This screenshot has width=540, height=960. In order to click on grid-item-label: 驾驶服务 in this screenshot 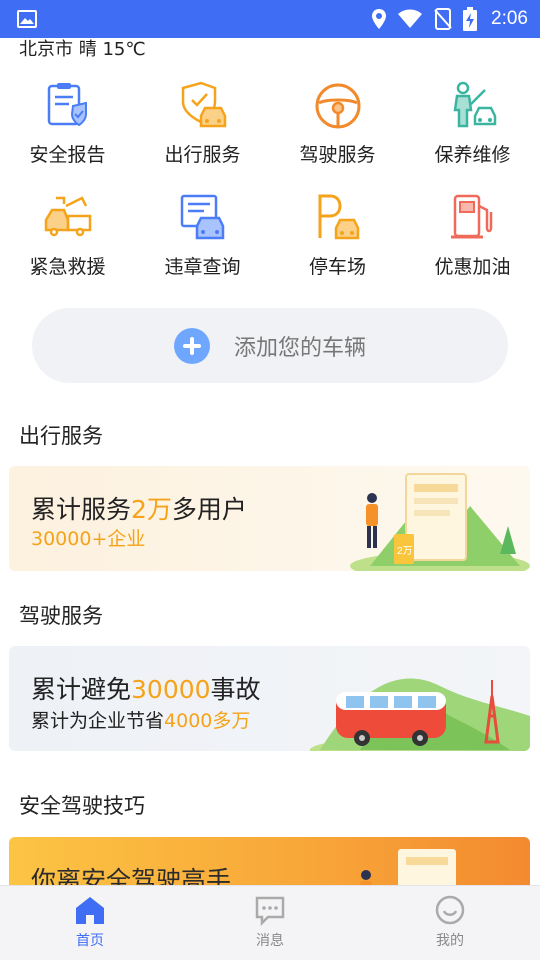, I will do `click(337, 155)`.